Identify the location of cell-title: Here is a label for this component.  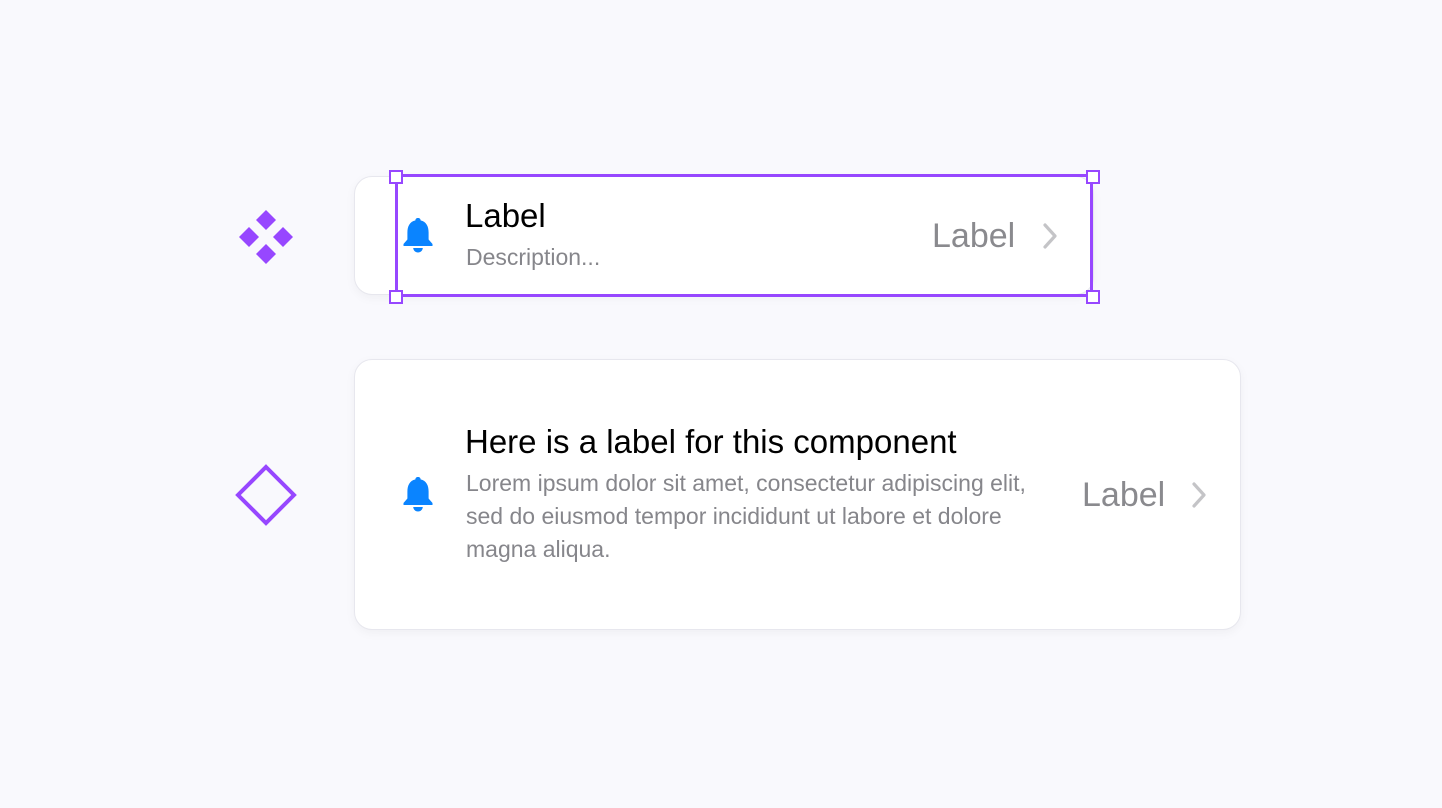
(711, 441).